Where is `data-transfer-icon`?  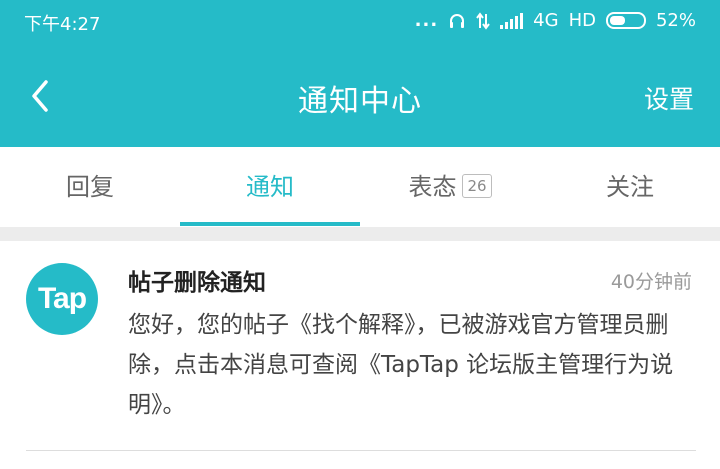
data-transfer-icon is located at coordinates (483, 20).